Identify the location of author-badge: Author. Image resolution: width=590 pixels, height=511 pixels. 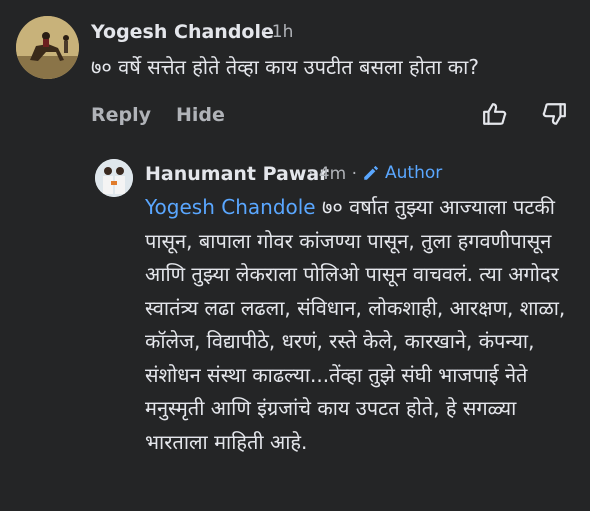
(402, 173).